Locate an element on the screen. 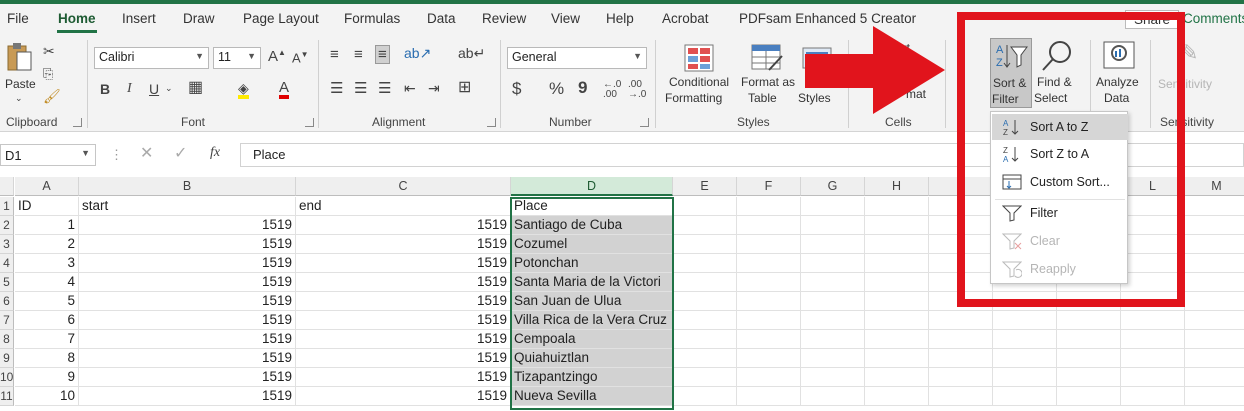 The width and height of the screenshot is (1244, 411). row-header: 11 is located at coordinates (7, 396).